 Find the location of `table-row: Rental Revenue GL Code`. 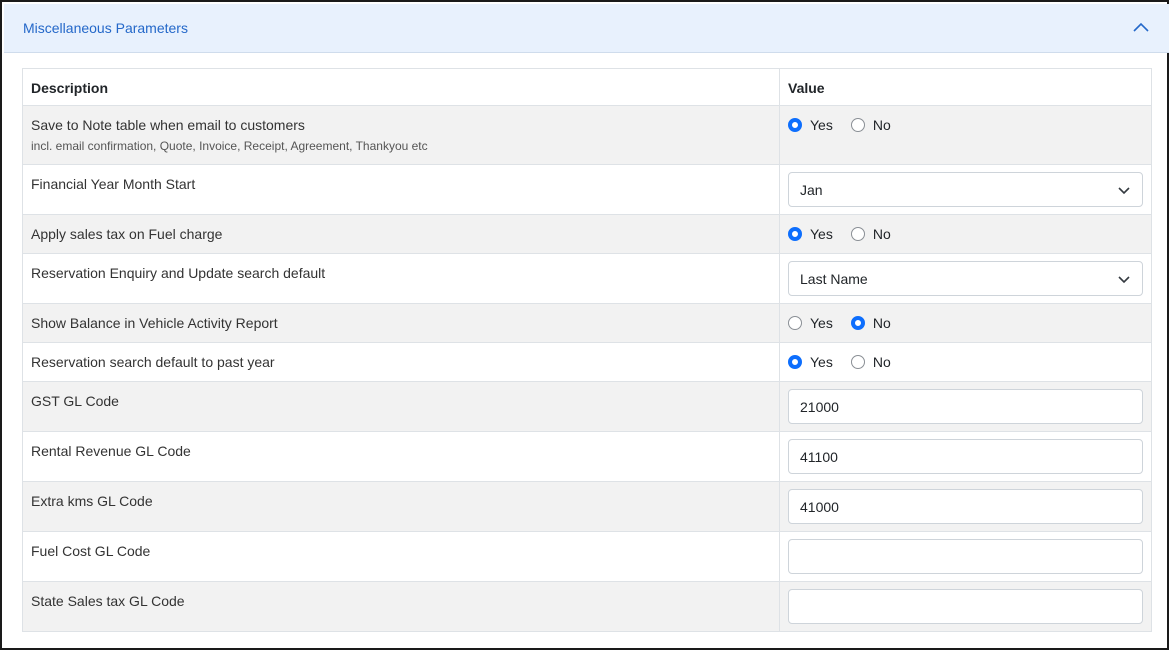

table-row: Rental Revenue GL Code is located at coordinates (587, 456).